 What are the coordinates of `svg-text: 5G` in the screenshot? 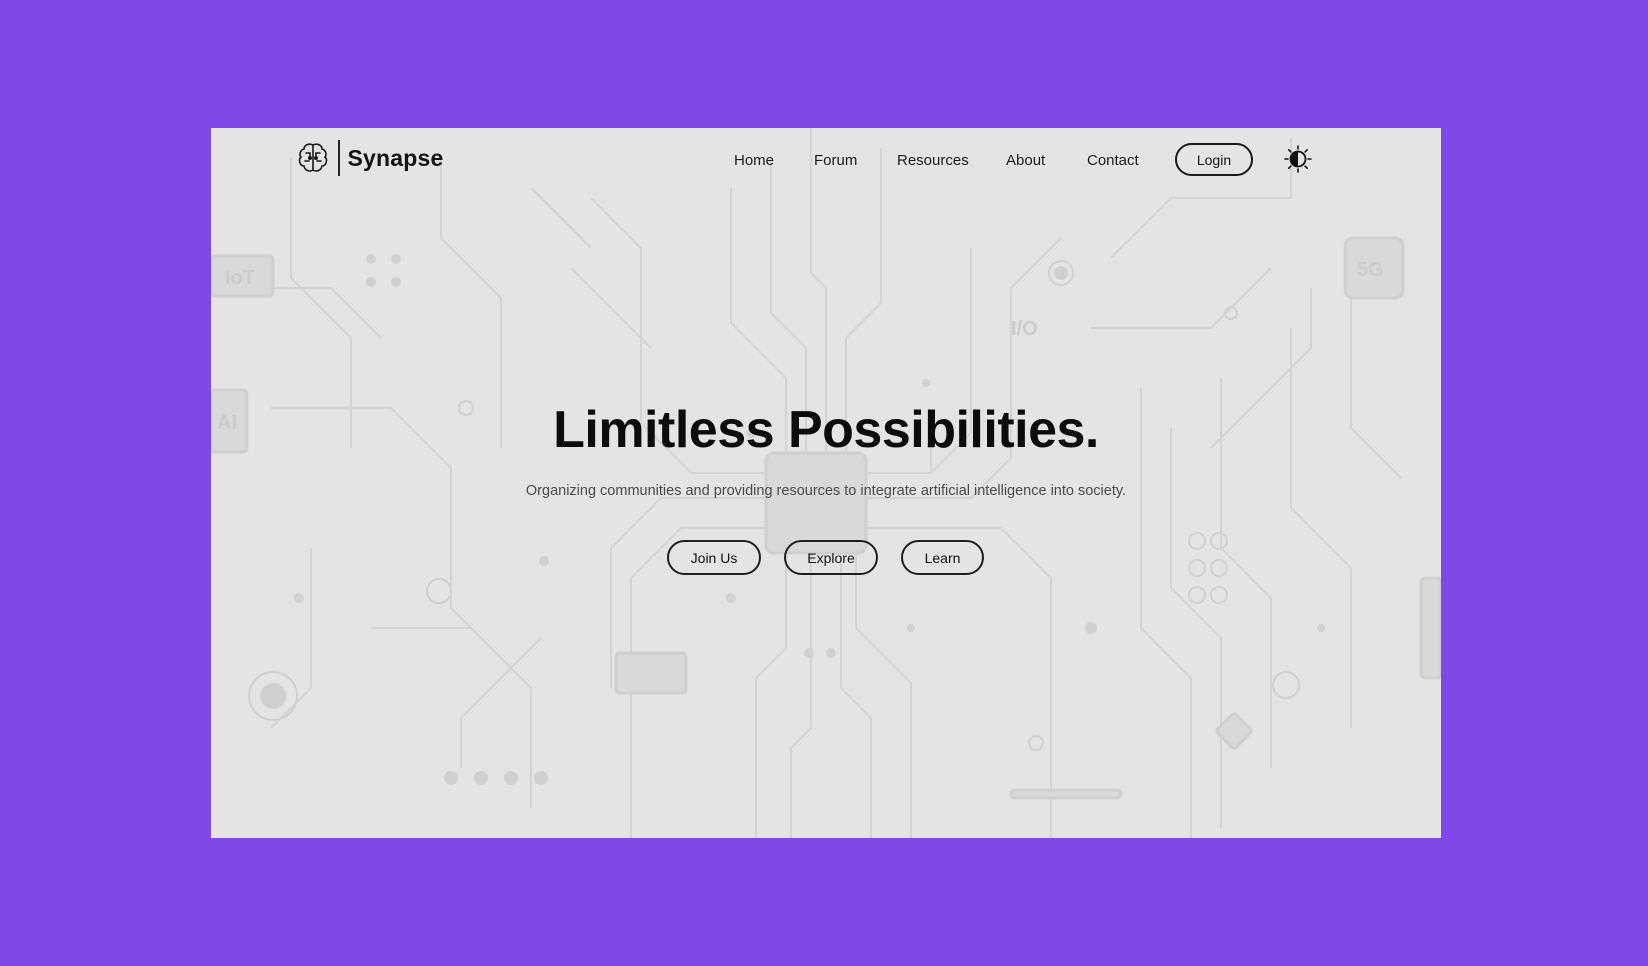 It's located at (1370, 270).